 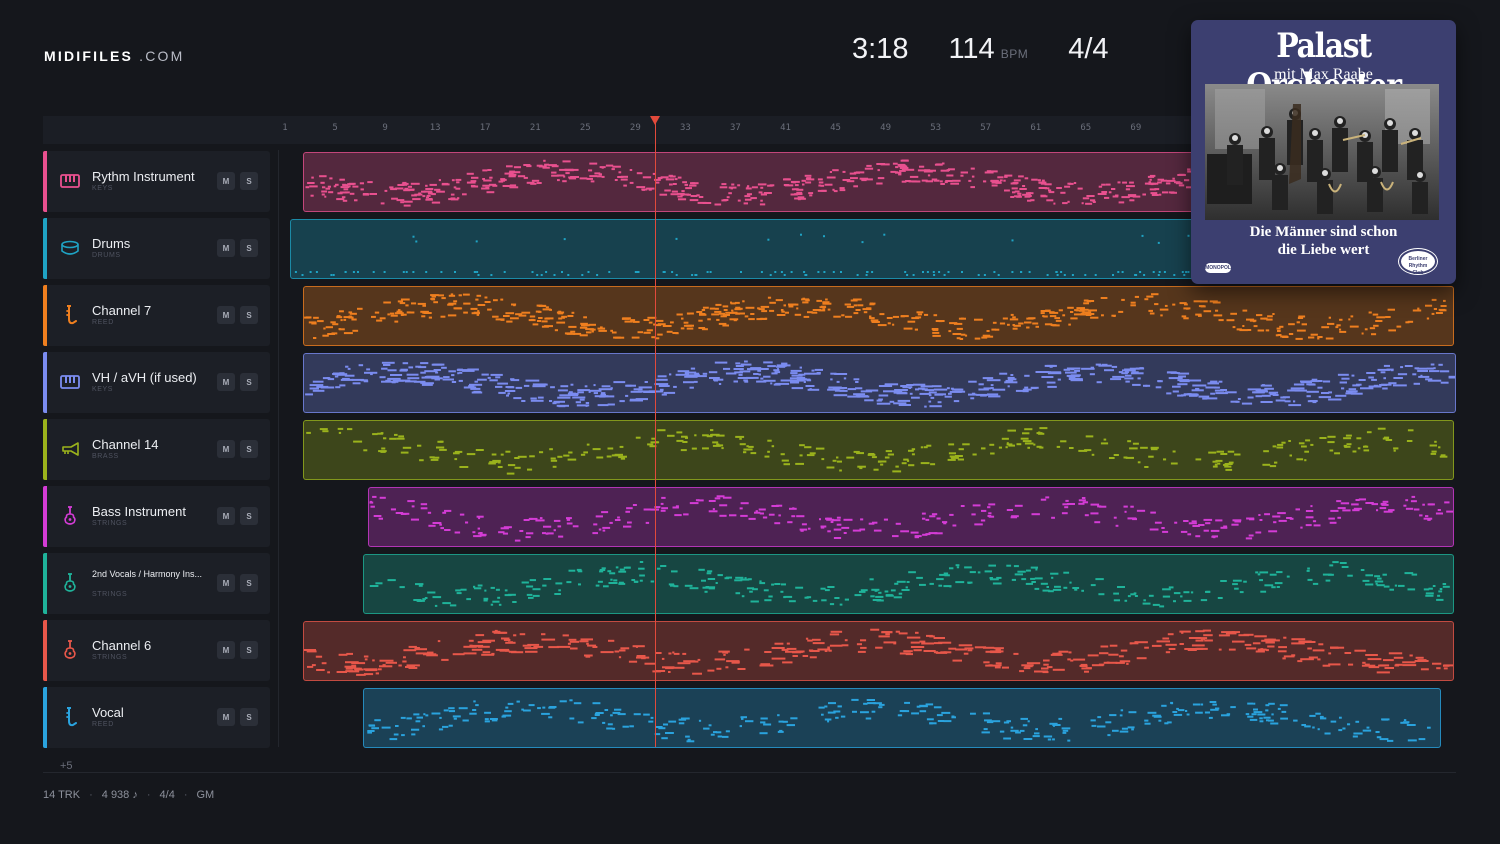 I want to click on ruler-tick: 69, so click(x=1136, y=128).